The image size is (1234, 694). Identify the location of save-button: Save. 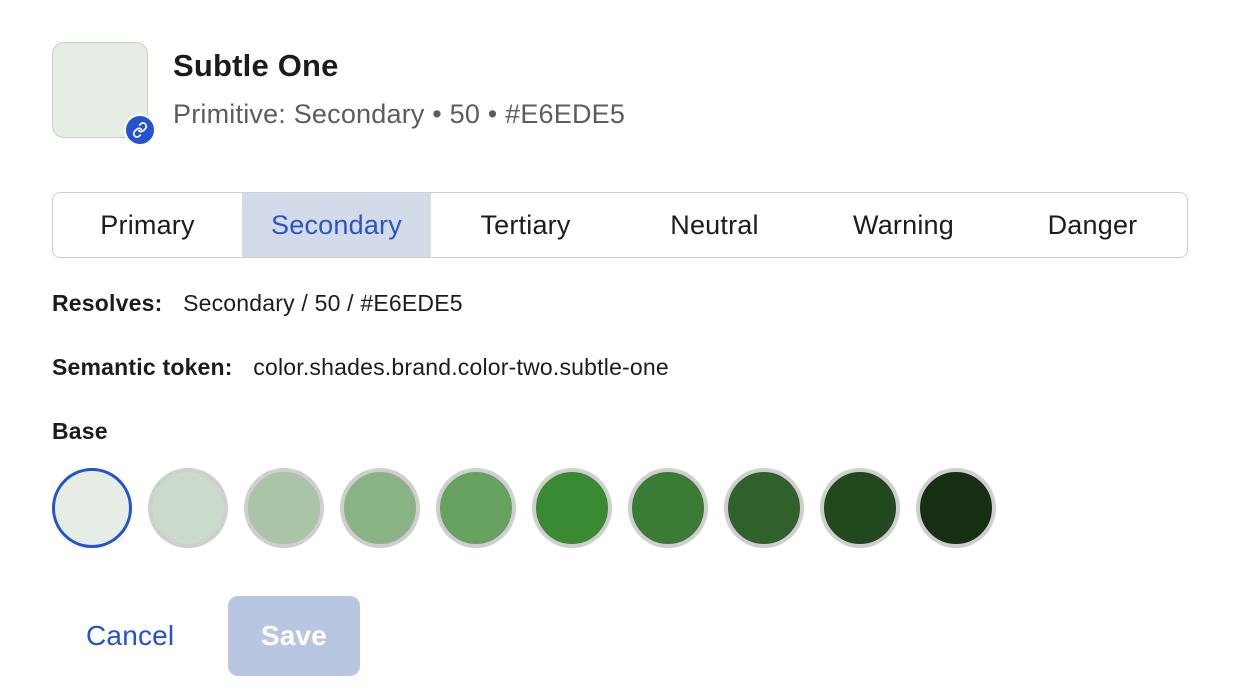
(294, 636).